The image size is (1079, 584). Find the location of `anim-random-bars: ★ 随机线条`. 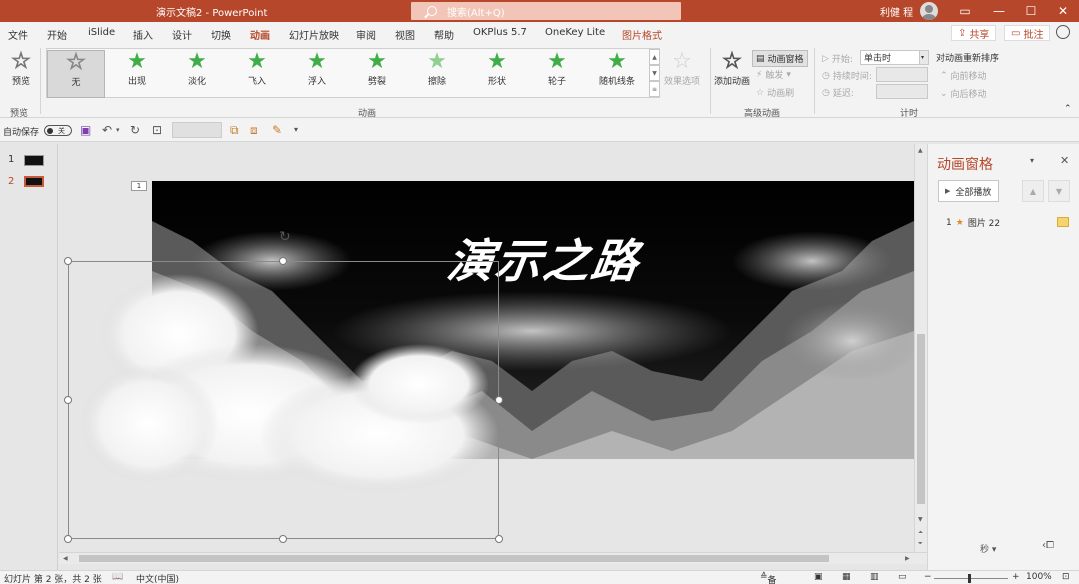

anim-random-bars: ★ 随机线条 is located at coordinates (617, 70).